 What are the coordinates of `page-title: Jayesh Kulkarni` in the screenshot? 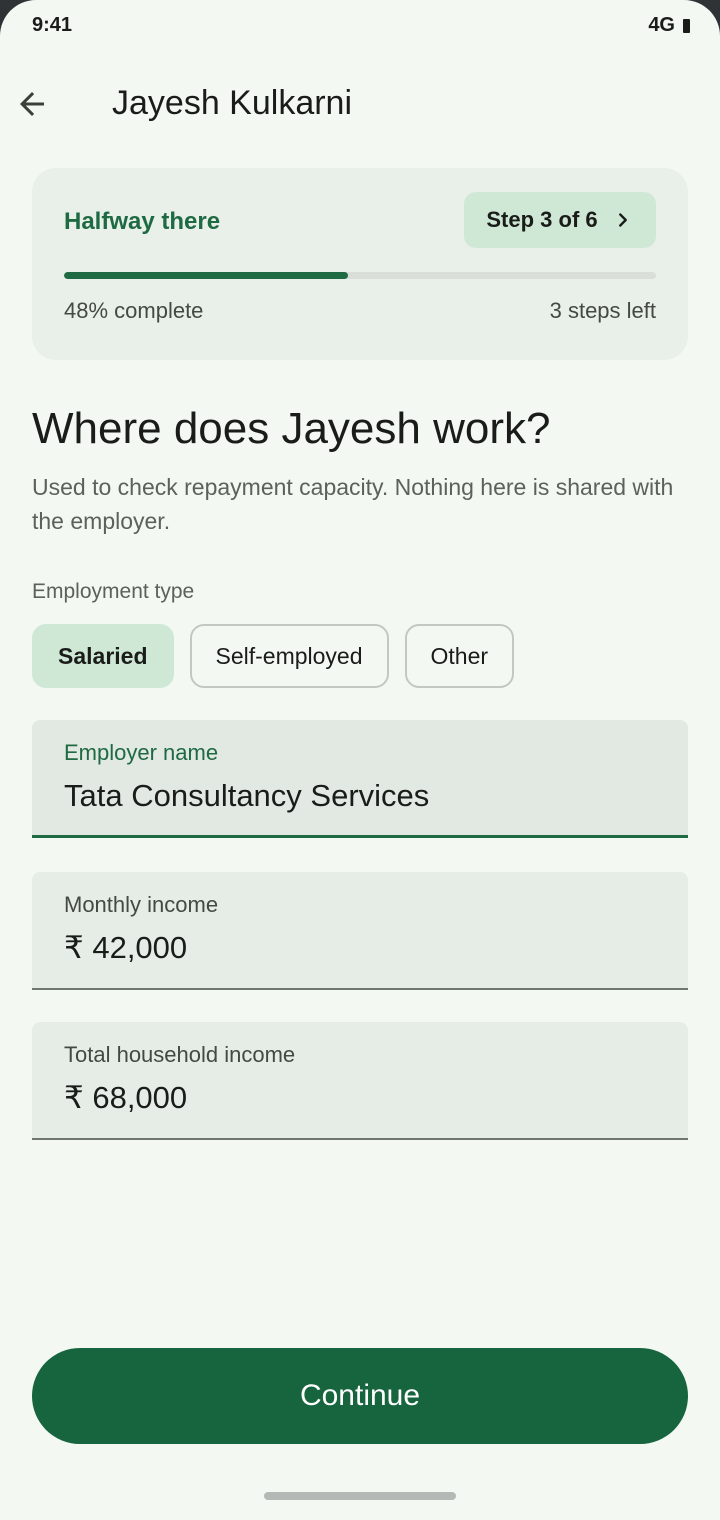 It's located at (232, 103).